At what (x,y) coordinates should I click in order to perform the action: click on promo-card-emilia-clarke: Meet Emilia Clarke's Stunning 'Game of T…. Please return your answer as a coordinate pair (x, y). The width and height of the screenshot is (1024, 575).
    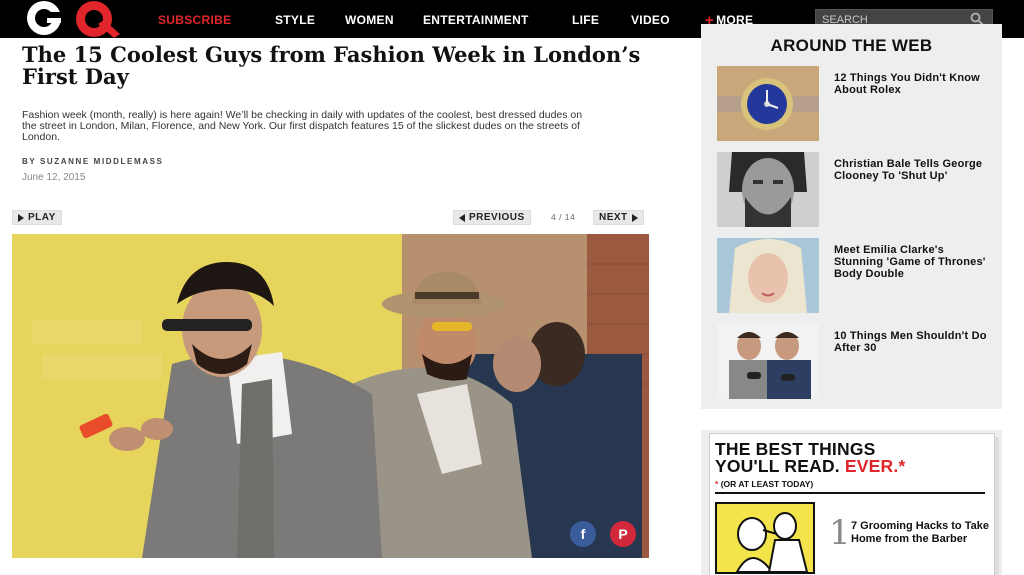
    Looking at the image, I should click on (857, 275).